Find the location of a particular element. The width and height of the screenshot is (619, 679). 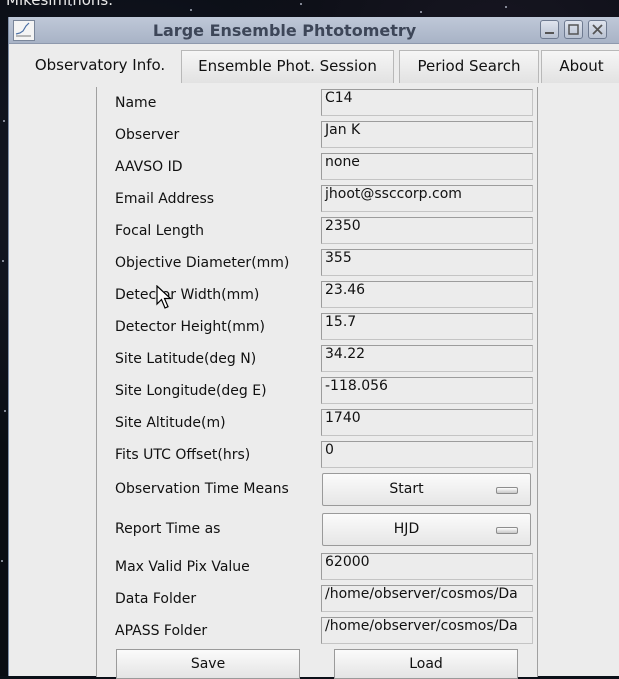

fits-utc-offset-field: 0 is located at coordinates (427, 454).